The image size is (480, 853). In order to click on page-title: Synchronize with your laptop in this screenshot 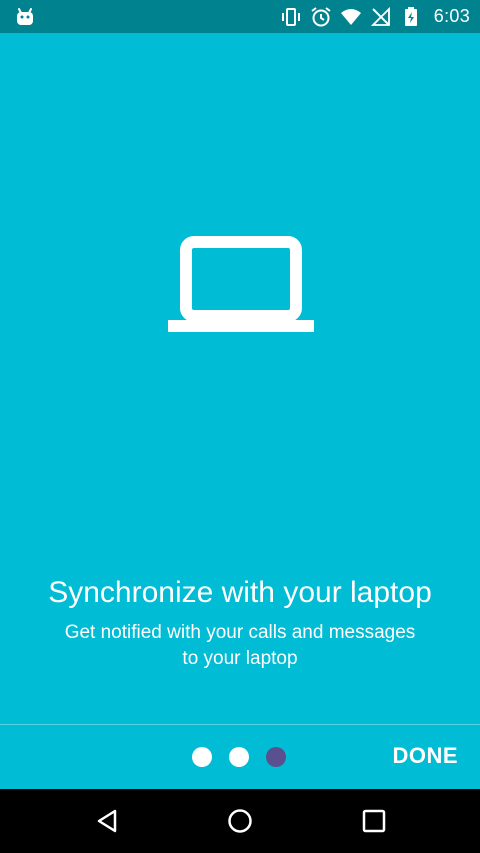, I will do `click(240, 592)`.